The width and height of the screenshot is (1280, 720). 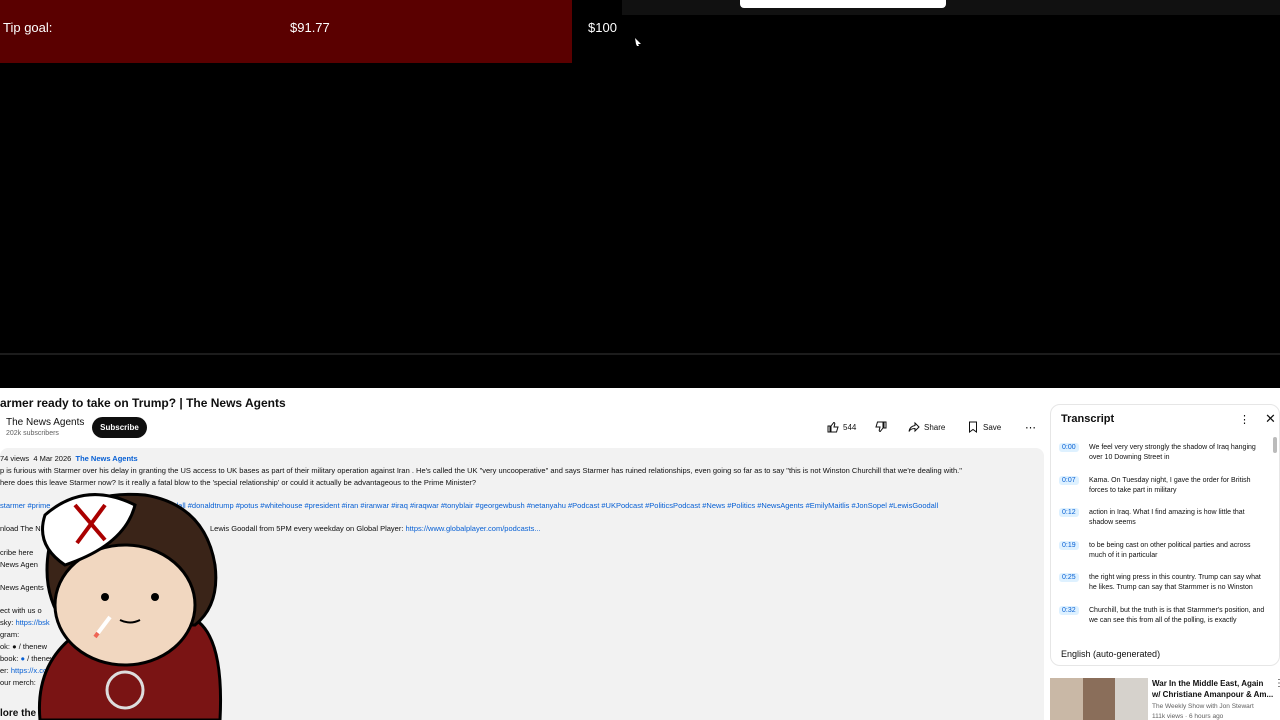 I want to click on tiktok-icon: ●, so click(x=14, y=646).